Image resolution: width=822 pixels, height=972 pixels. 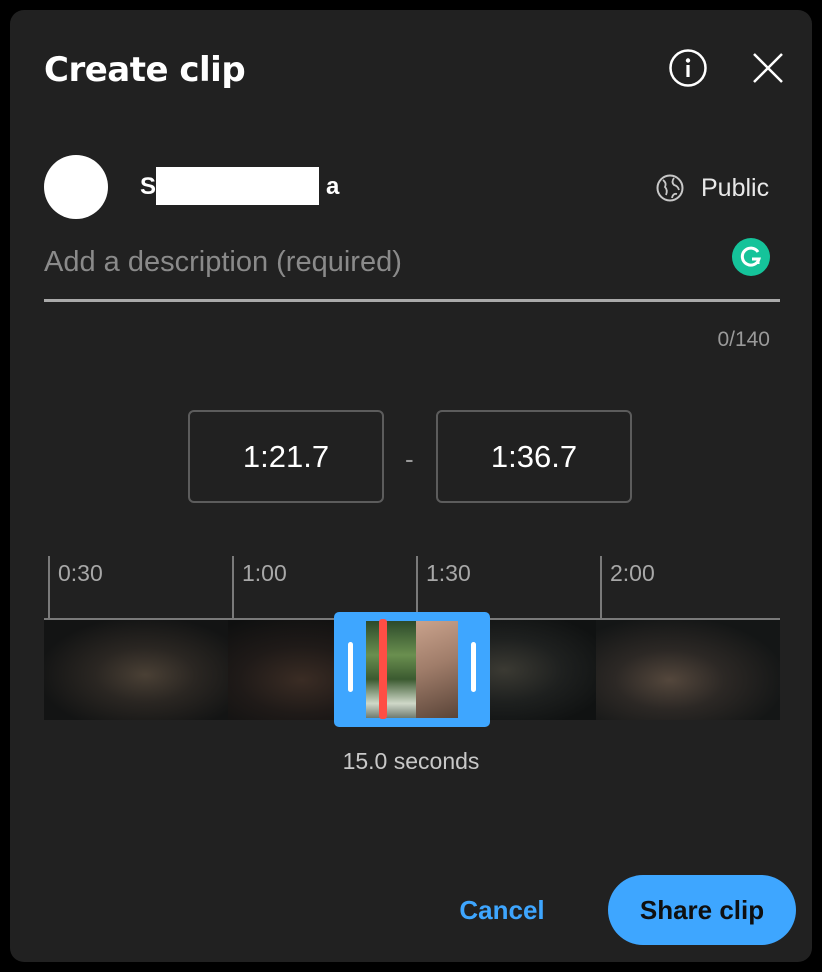 What do you see at coordinates (76, 187) in the screenshot?
I see `avatar` at bounding box center [76, 187].